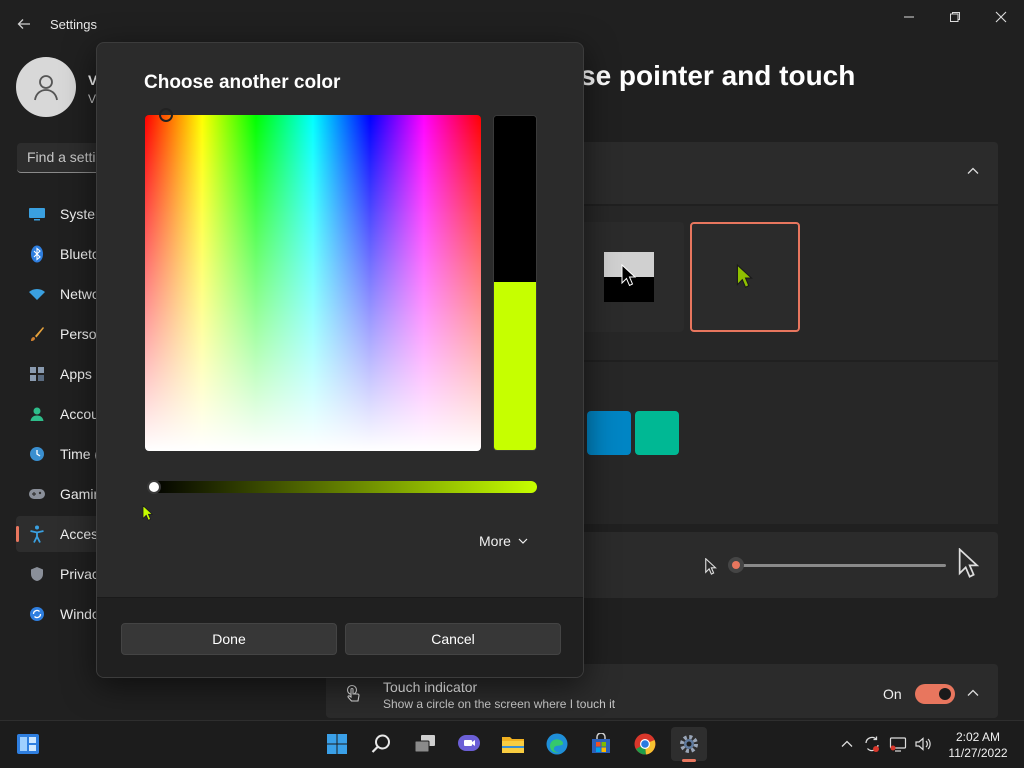 The width and height of the screenshot is (1024, 768). Describe the element at coordinates (892, 694) in the screenshot. I see `touch-indicator-state: On` at that location.